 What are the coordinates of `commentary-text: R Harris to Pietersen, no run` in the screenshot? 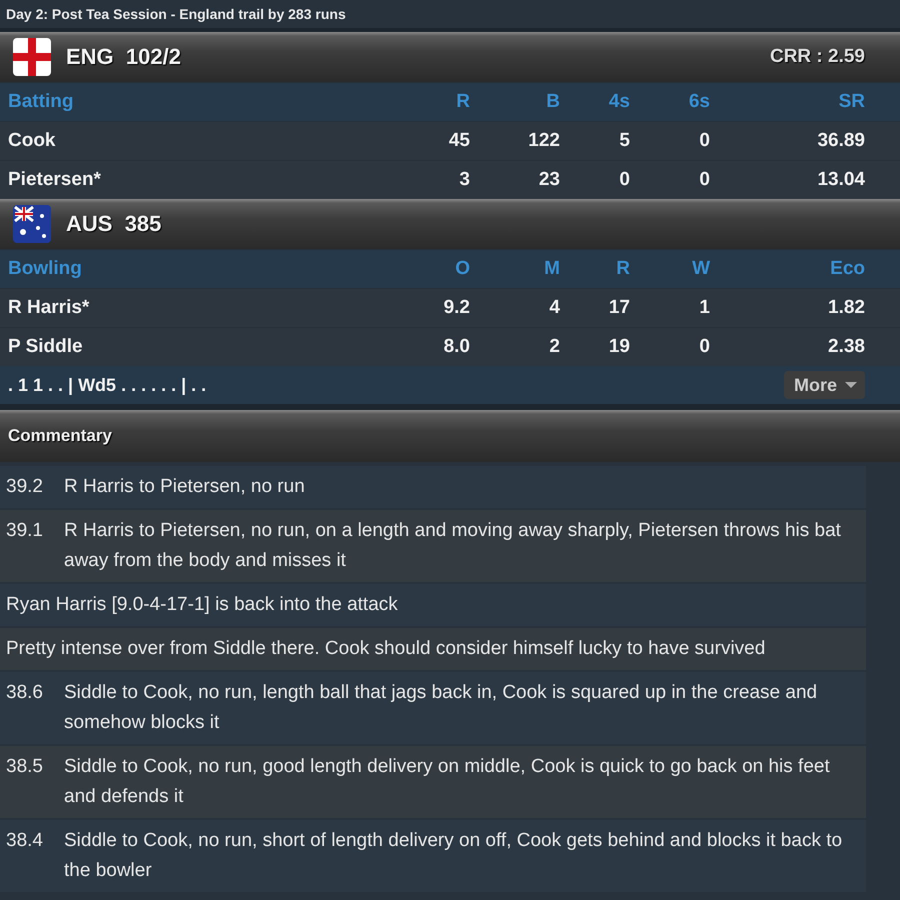 It's located at (184, 487).